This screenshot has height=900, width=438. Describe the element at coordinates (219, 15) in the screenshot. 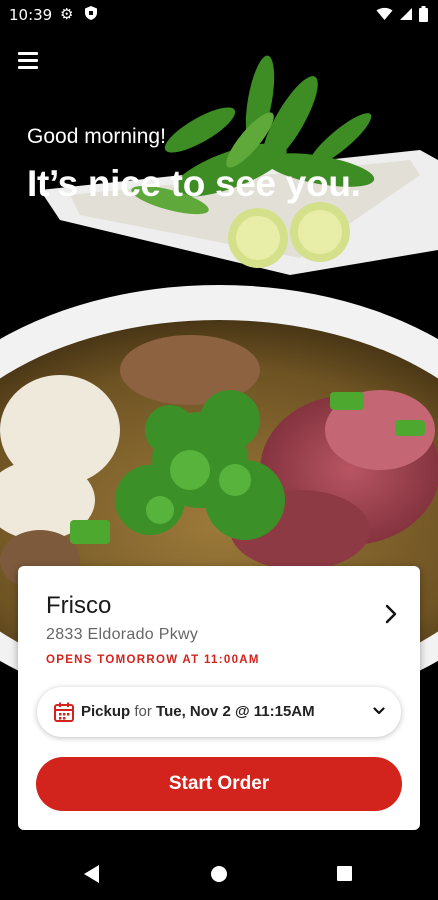

I see `status-bar: 10:39 ⚙` at that location.